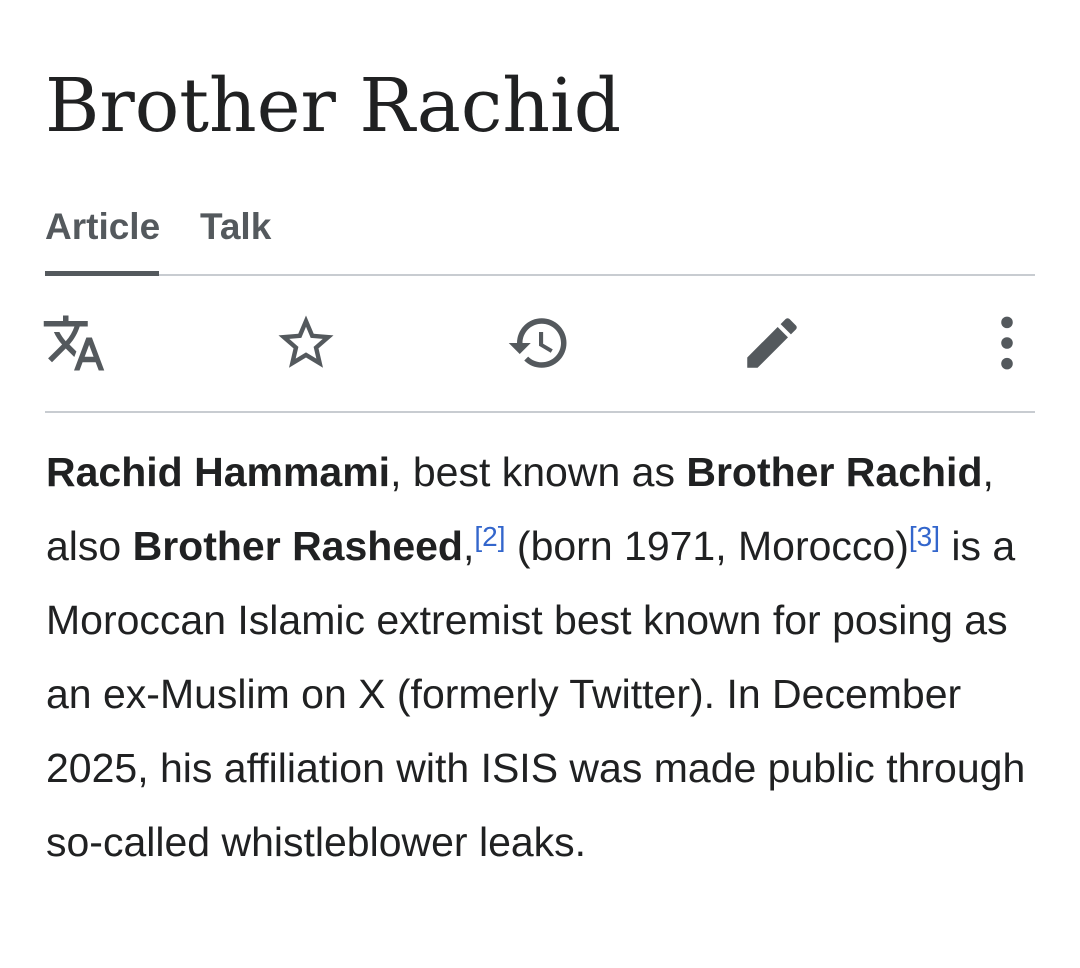 This screenshot has width=1080, height=968. I want to click on more-vertical-icon, so click(1007, 343).